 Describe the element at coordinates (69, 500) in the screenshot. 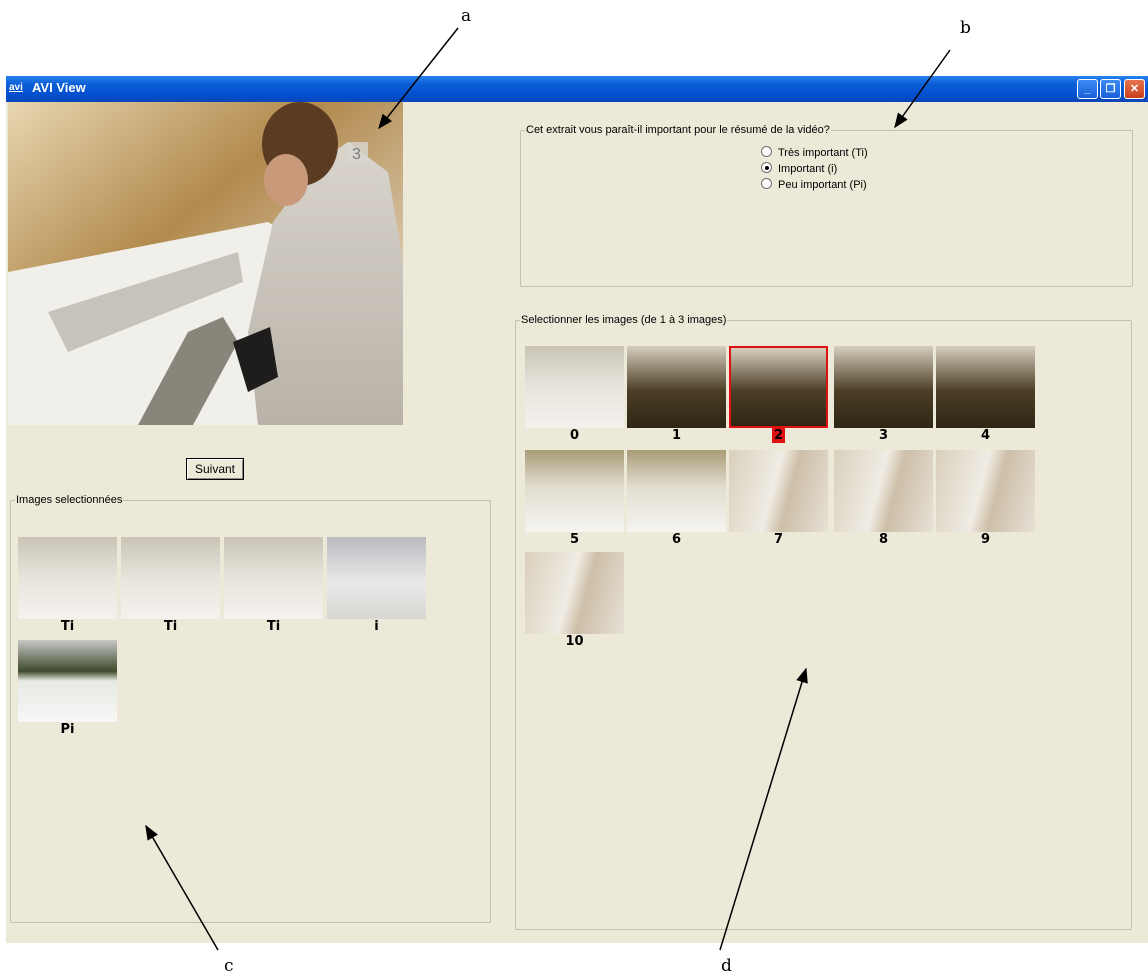

I see `selected-images-legend: Images selectionnées` at that location.